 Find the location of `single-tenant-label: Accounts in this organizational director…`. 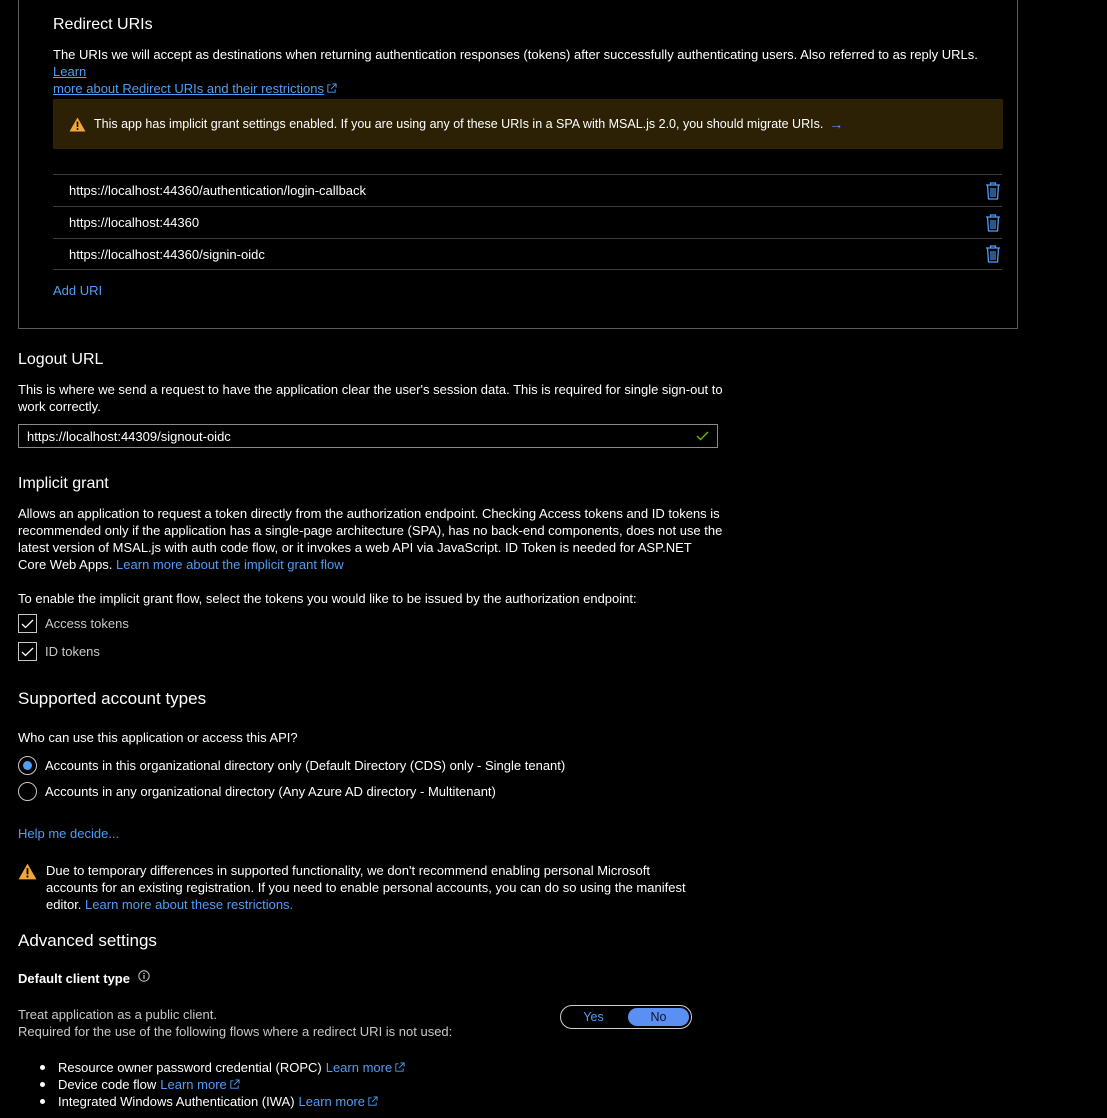

single-tenant-label: Accounts in this organizational director… is located at coordinates (305, 765).